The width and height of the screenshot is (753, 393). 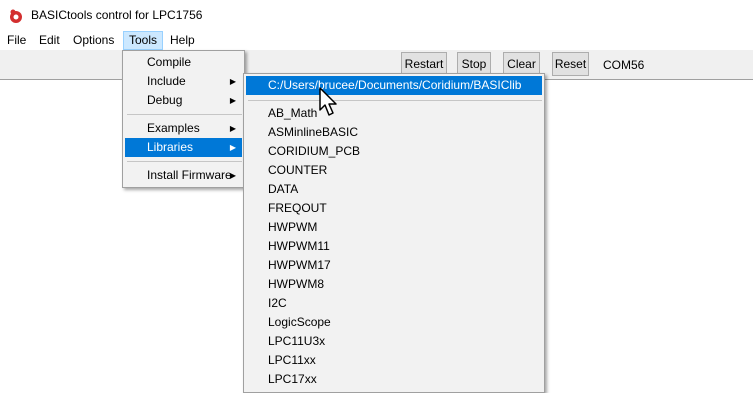 What do you see at coordinates (328, 101) in the screenshot?
I see `mouse-pointer-icon` at bounding box center [328, 101].